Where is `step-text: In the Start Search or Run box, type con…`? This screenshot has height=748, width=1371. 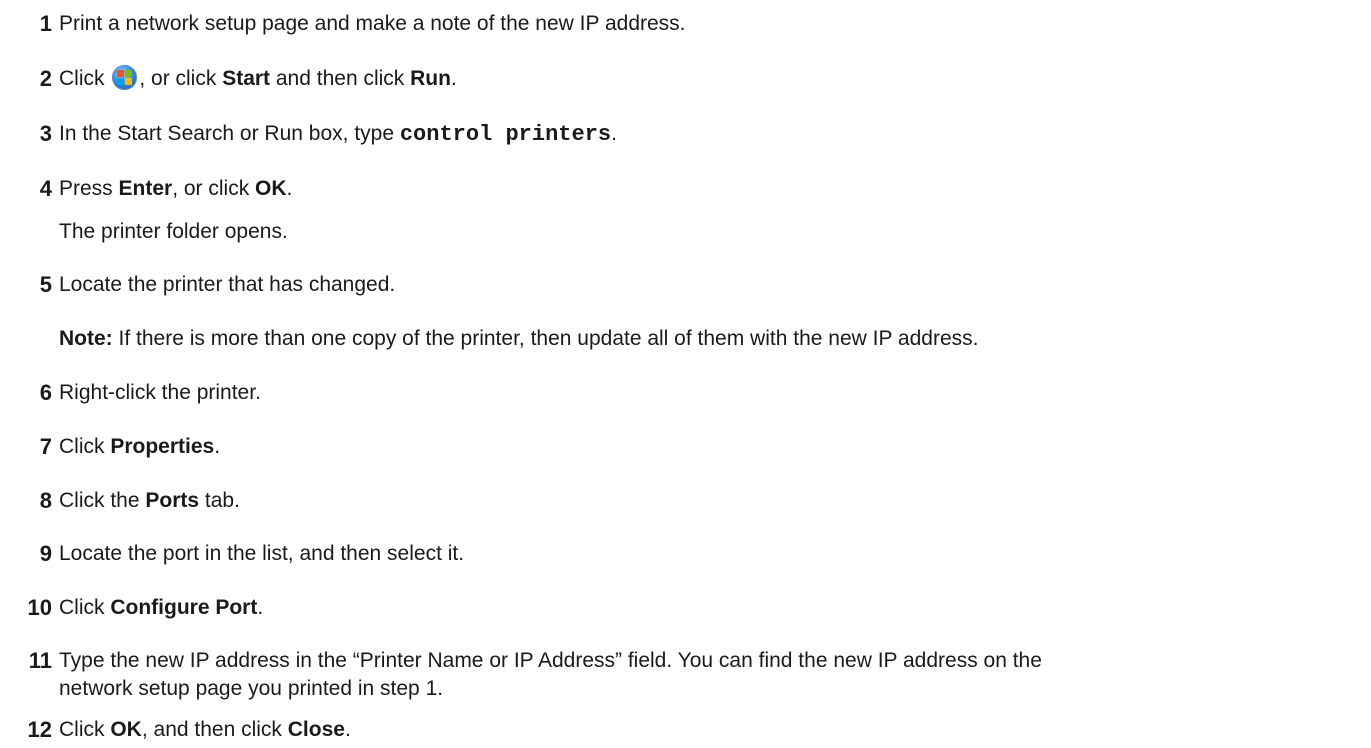 step-text: In the Start Search or Run box, type con… is located at coordinates (338, 134).